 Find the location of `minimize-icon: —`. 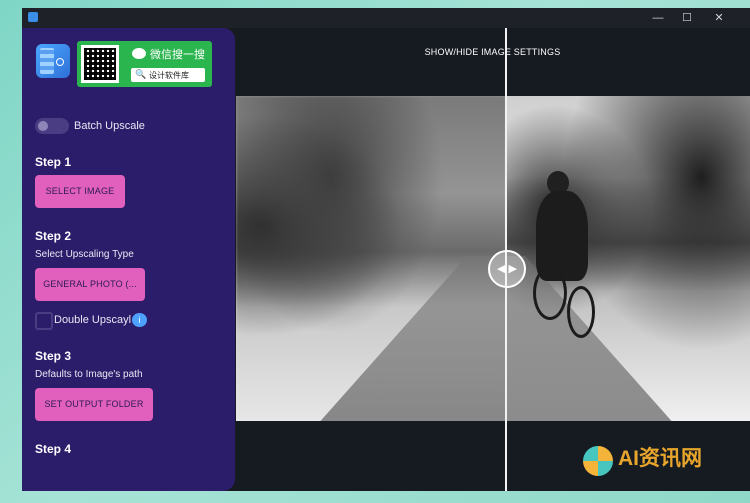

minimize-icon: — is located at coordinates (658, 18).